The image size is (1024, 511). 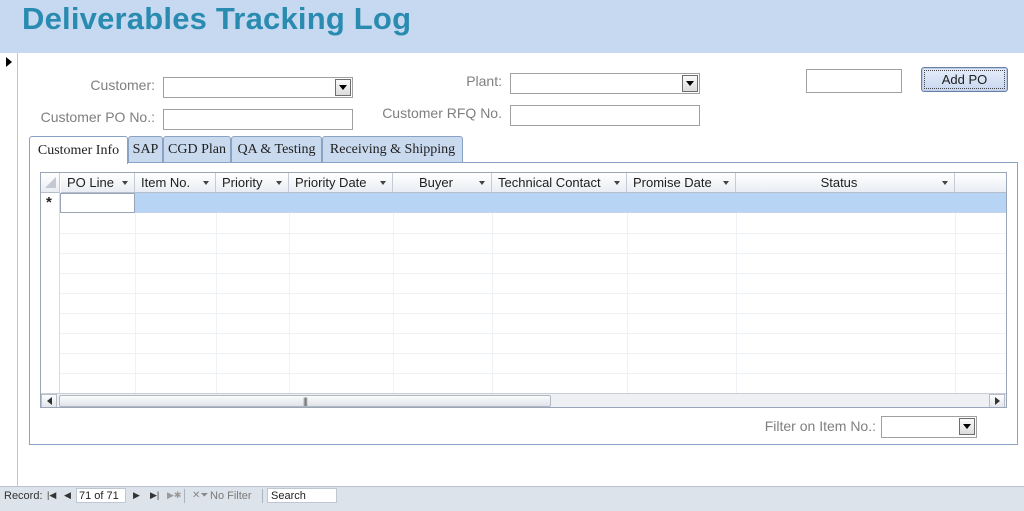 I want to click on form-title: Deliverables Tracking Log, so click(x=217, y=18).